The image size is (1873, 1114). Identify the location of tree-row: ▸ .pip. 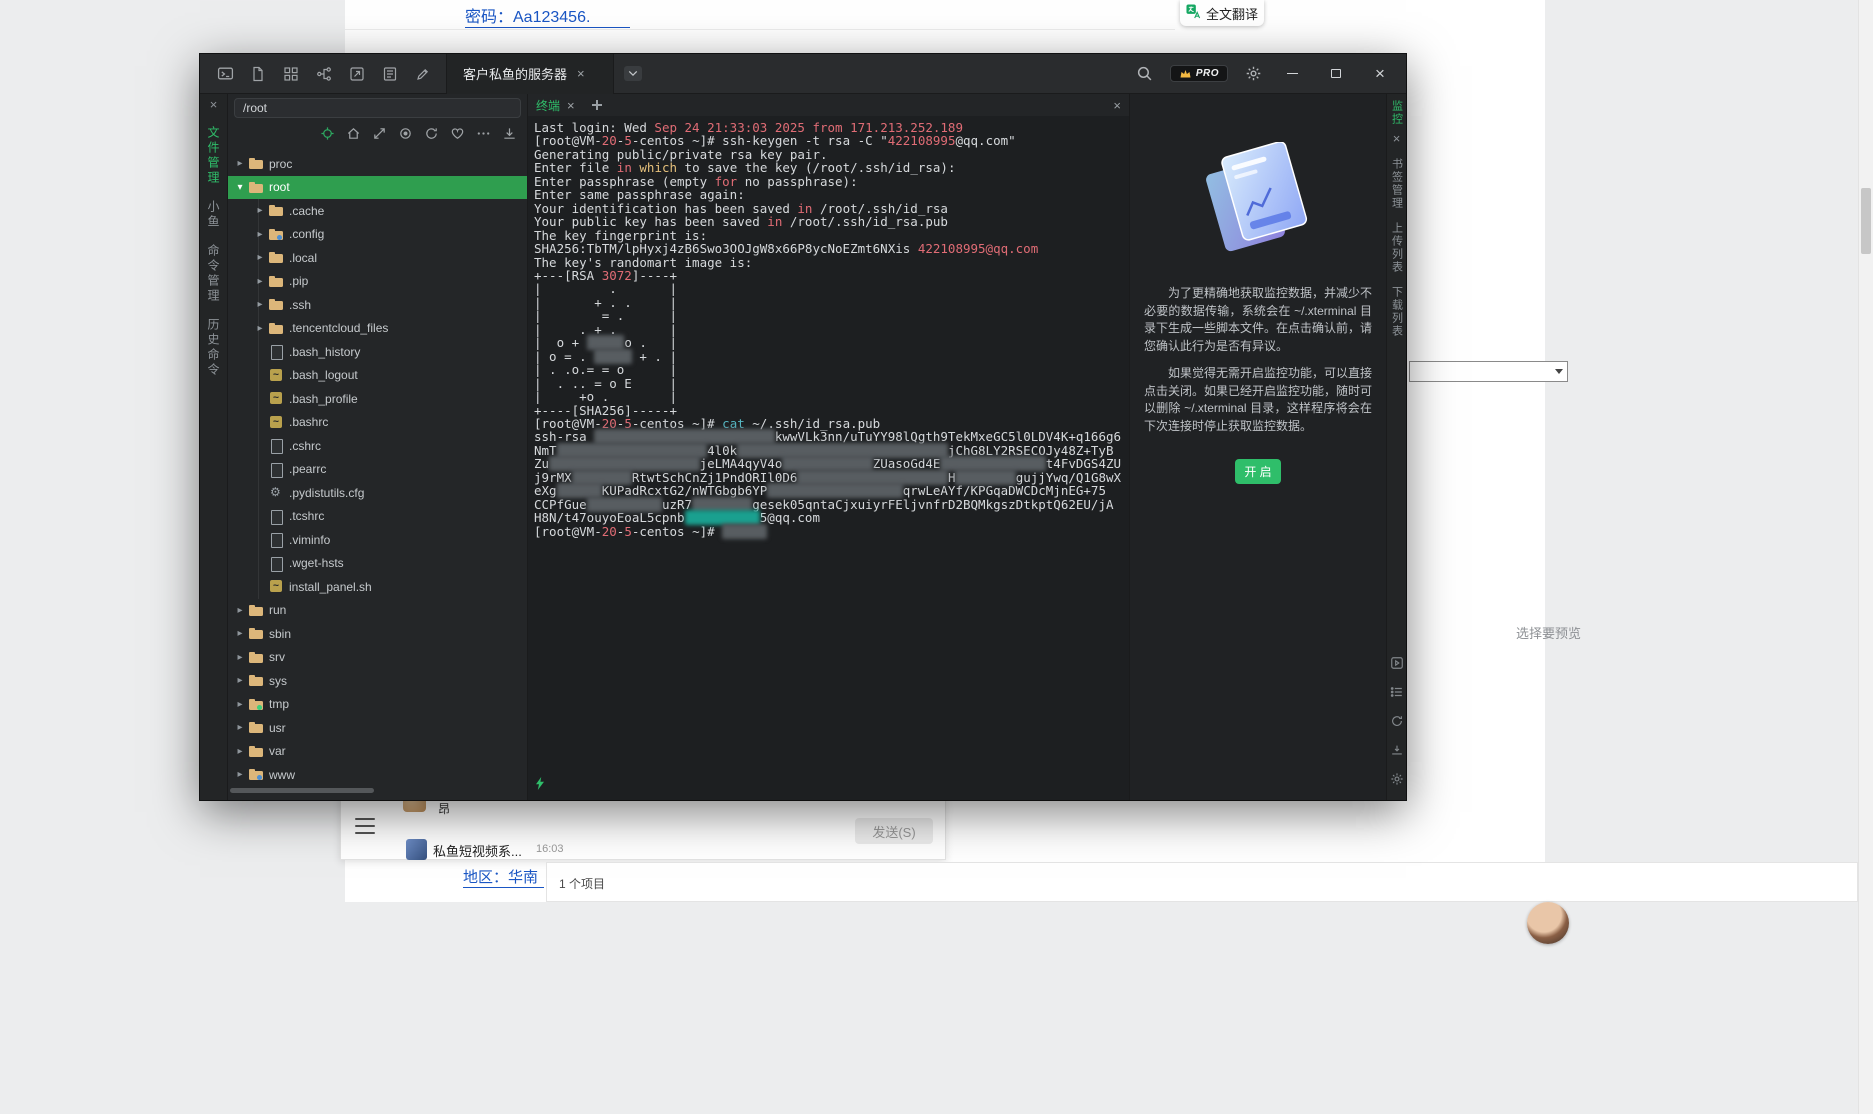
(377, 281).